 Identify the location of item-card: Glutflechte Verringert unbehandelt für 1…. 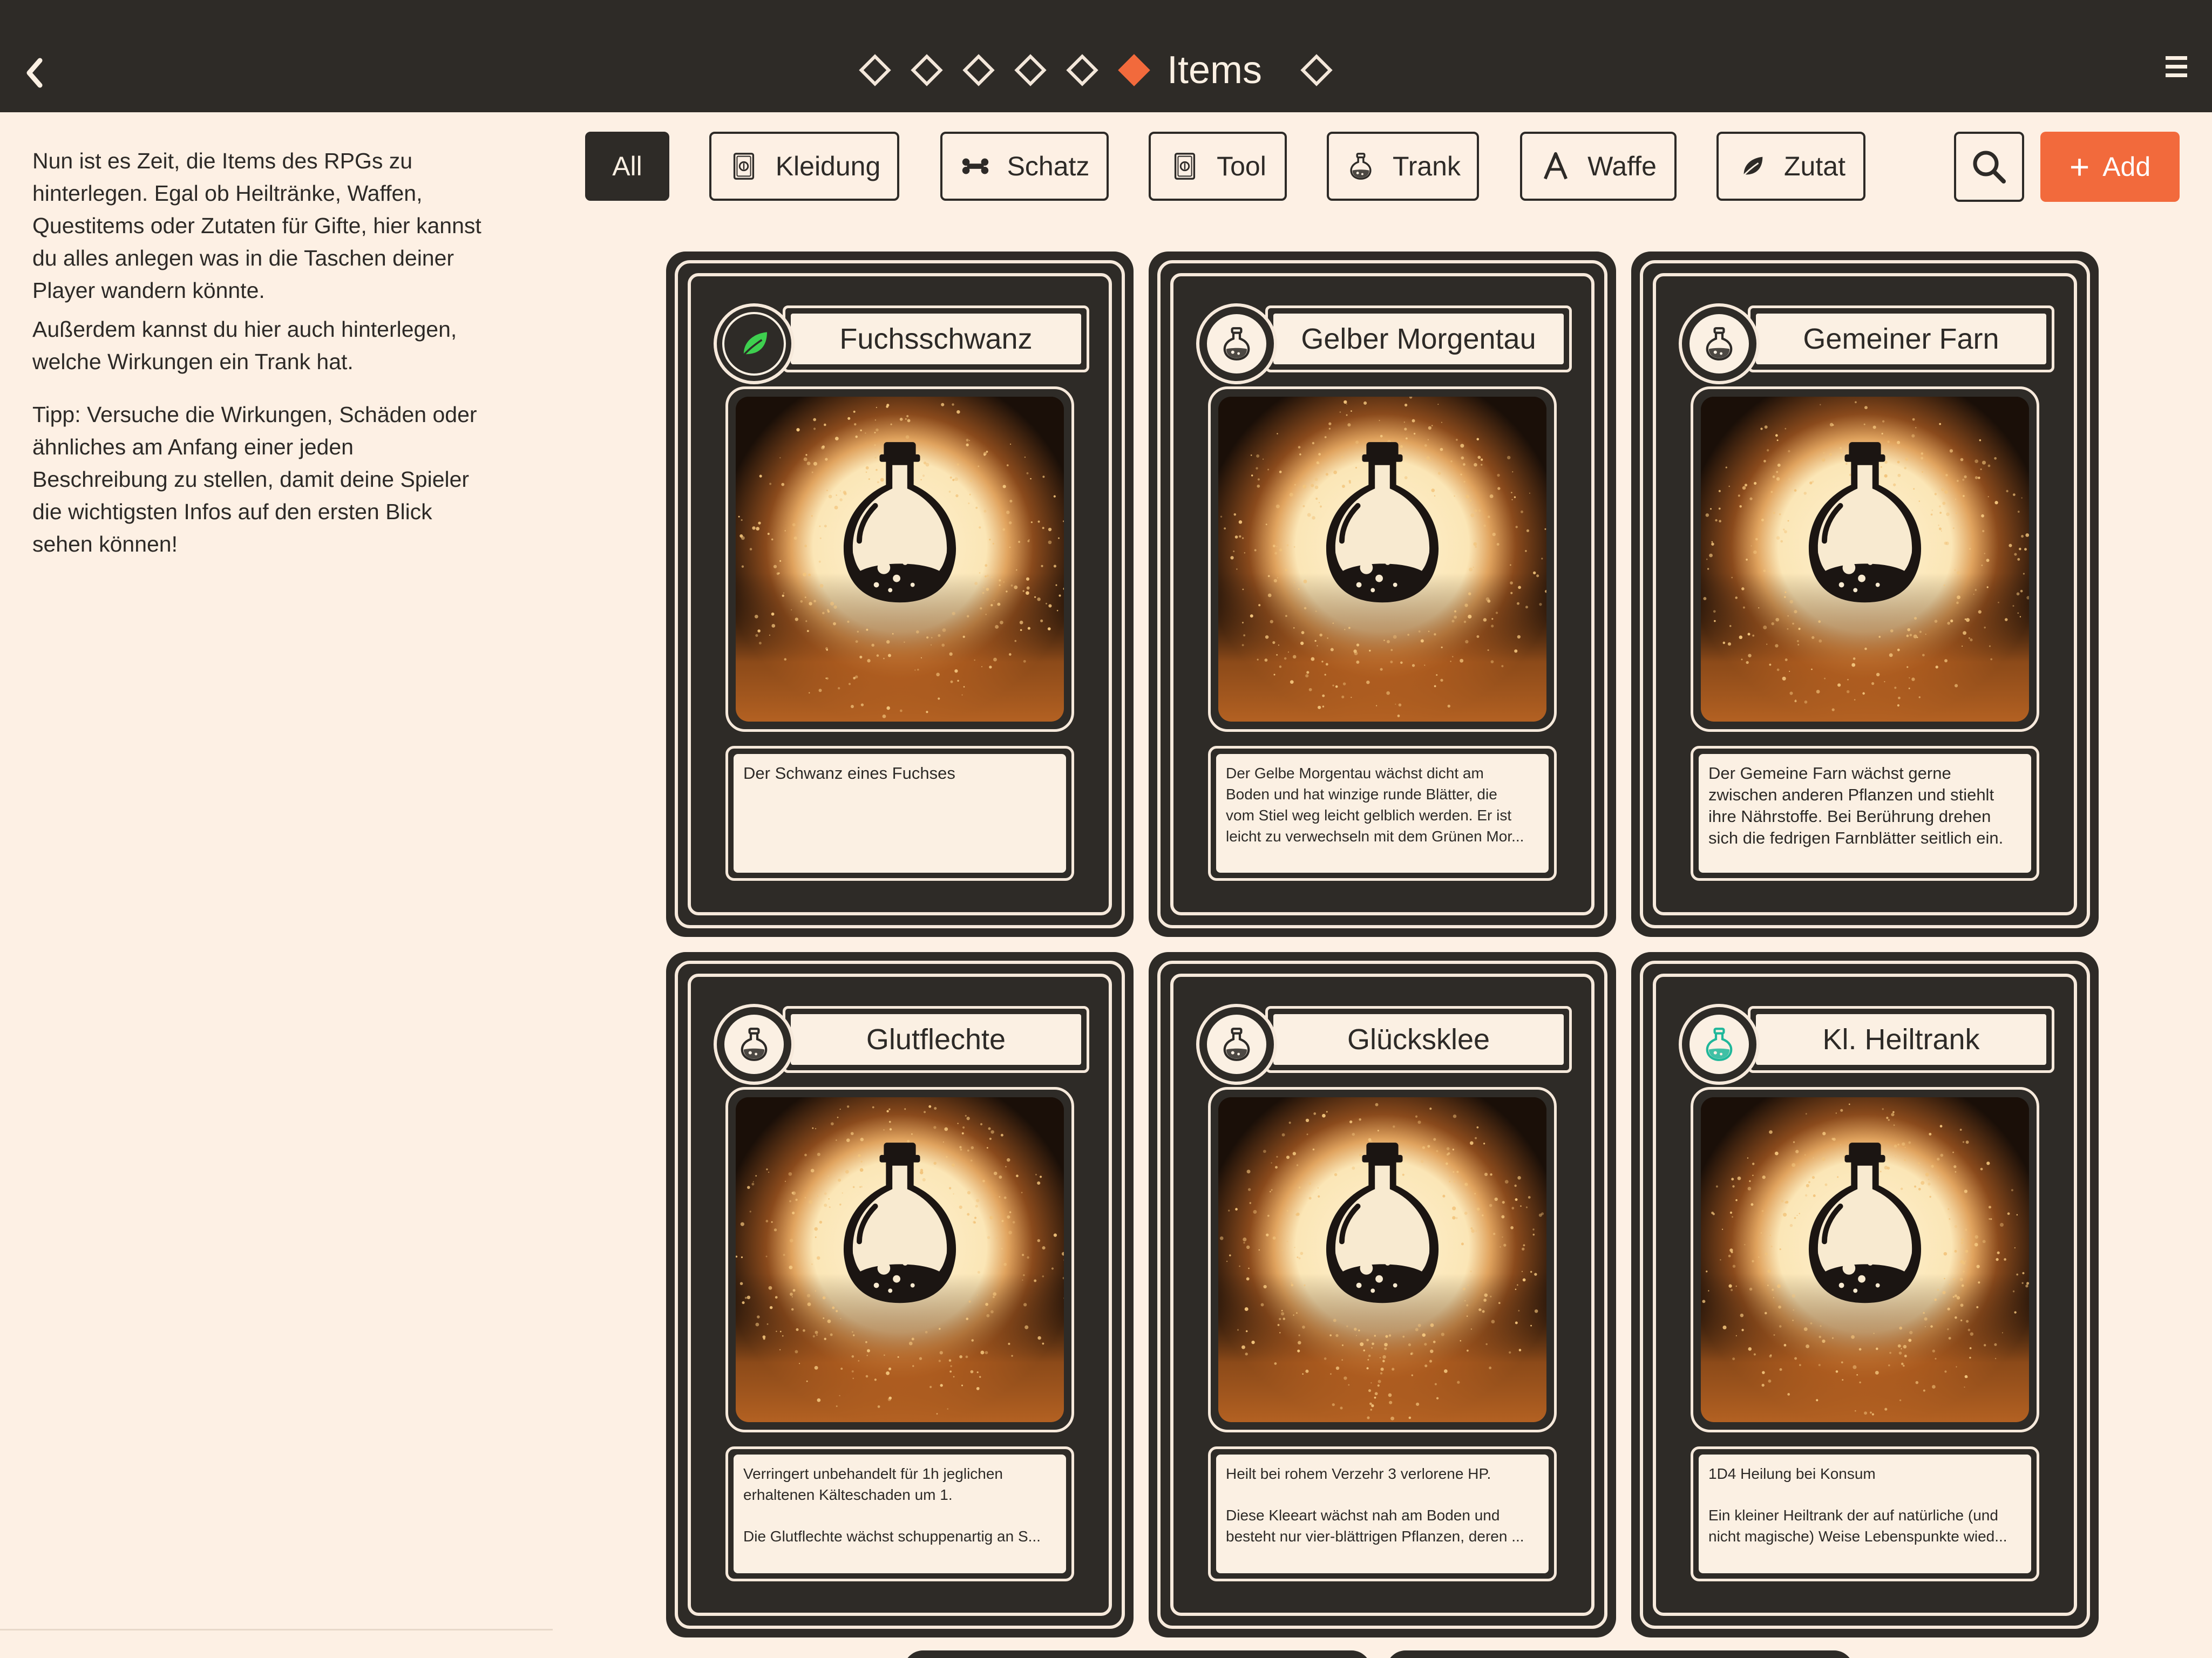
(900, 1294).